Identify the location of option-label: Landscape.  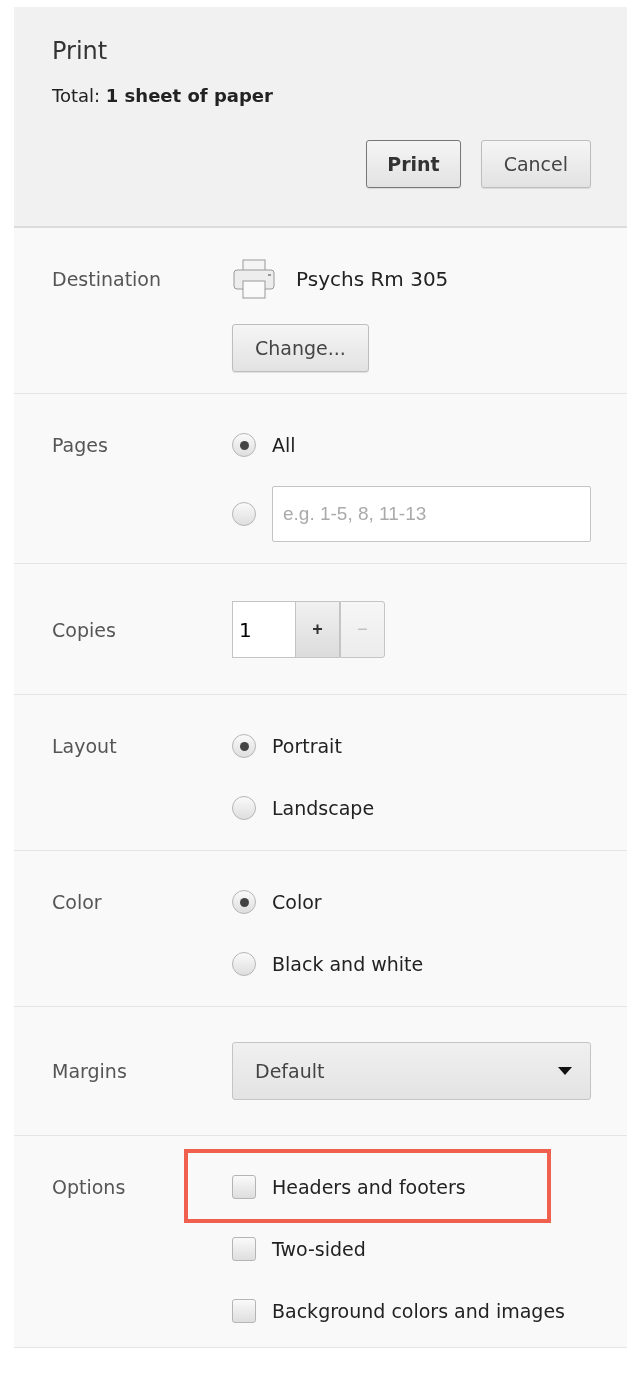
(323, 808).